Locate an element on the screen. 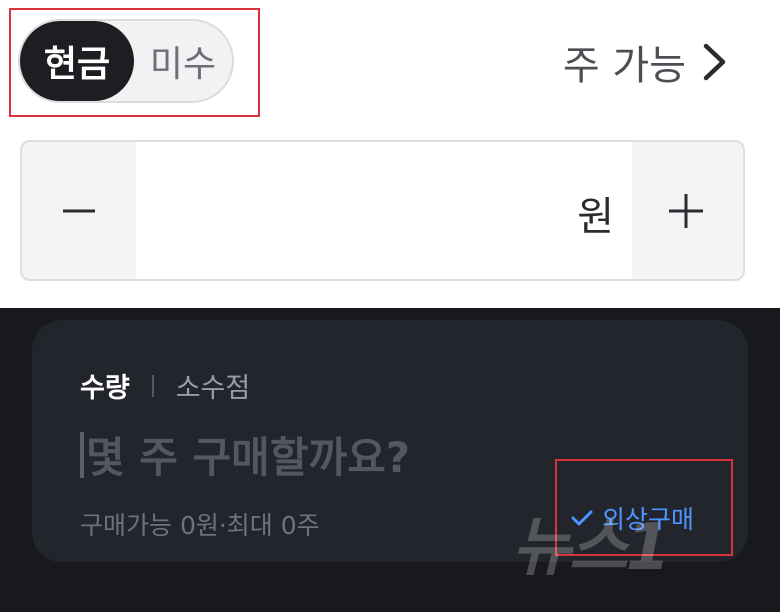 This screenshot has height=612, width=780. plus-icon is located at coordinates (686, 210).